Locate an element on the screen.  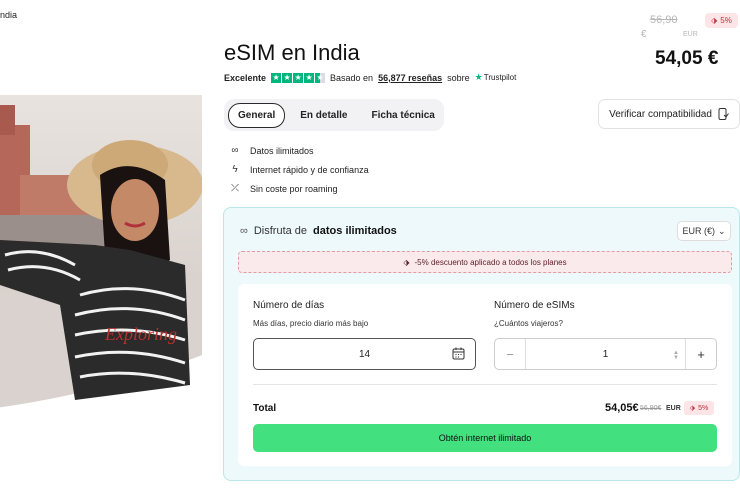
esim-quantity-stepper: − 1 ▲ ▼ + is located at coordinates (605, 354).